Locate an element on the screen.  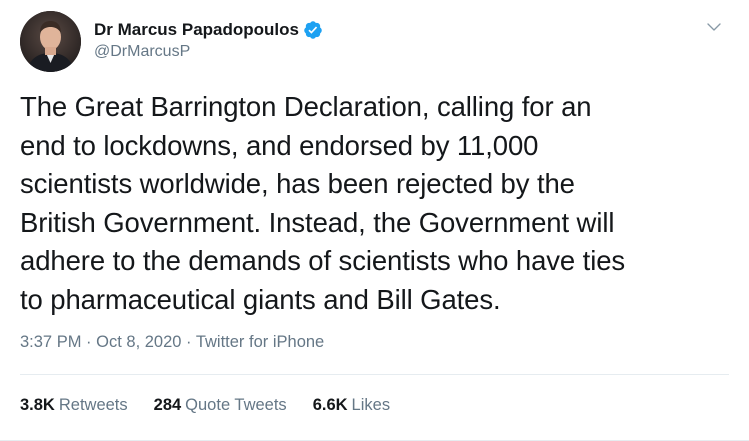
tweet-time: 3:37 PM is located at coordinates (50, 342).